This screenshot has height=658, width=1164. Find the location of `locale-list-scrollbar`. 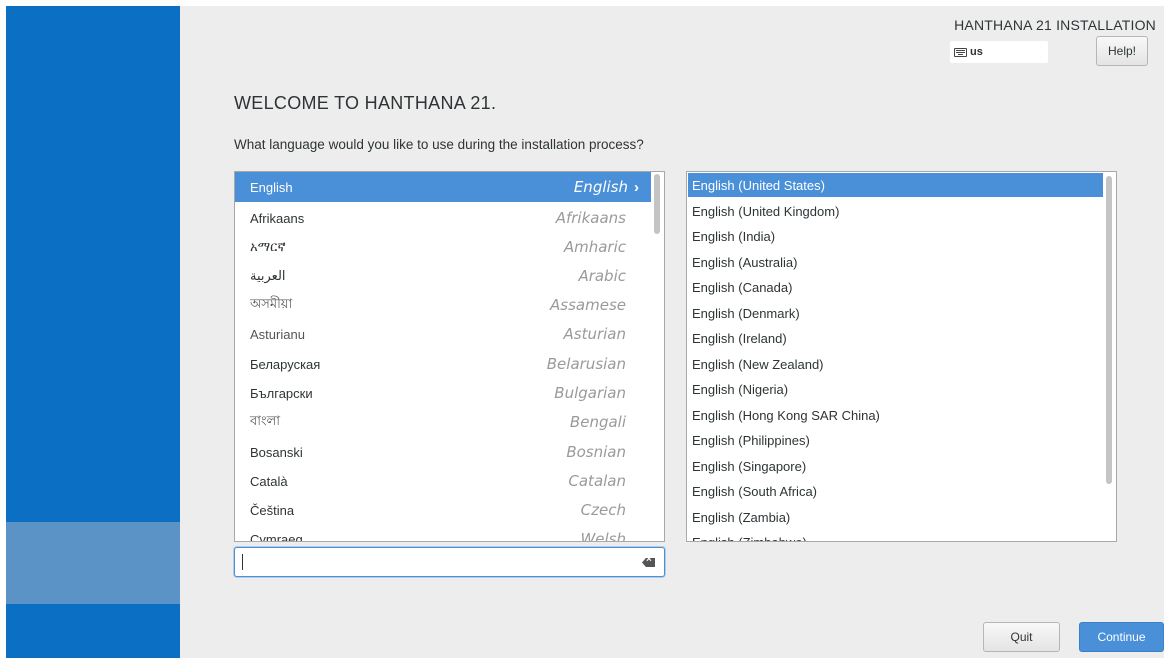

locale-list-scrollbar is located at coordinates (1109, 330).